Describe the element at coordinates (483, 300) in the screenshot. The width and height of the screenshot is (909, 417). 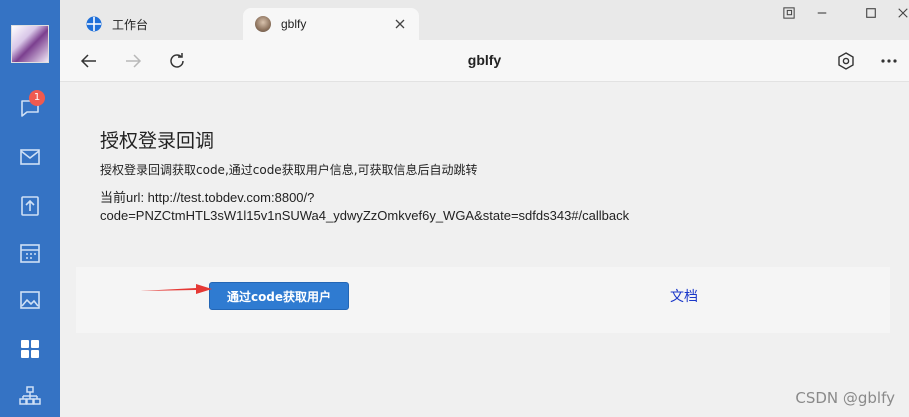
I see `action-panel: 通过code获取用户 文档` at that location.